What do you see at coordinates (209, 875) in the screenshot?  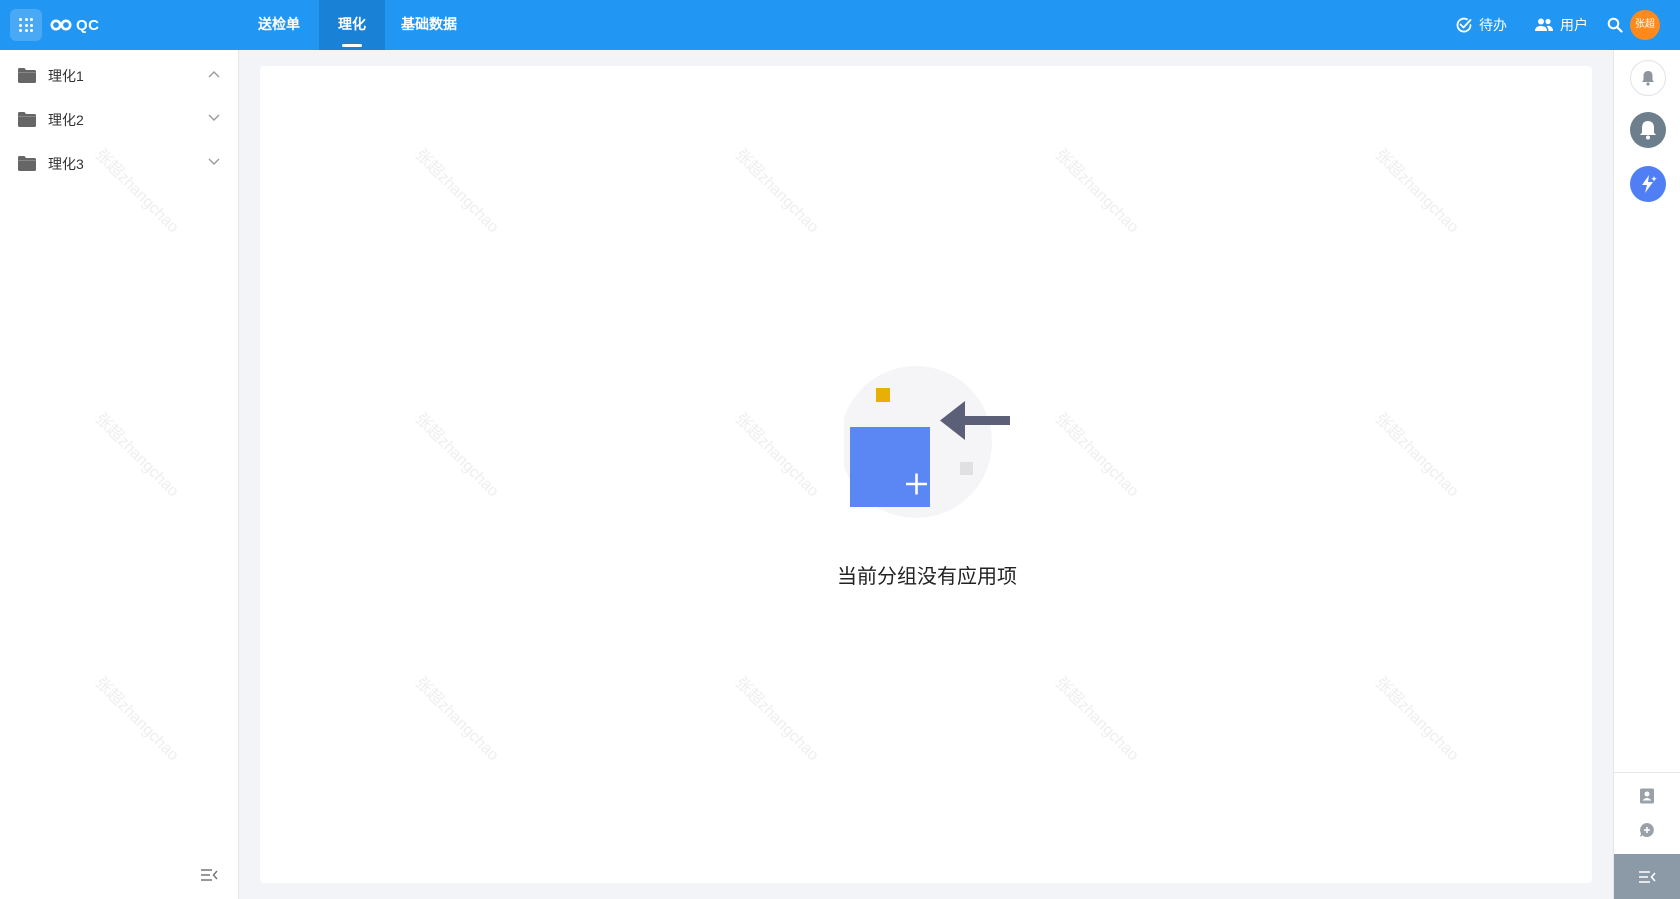 I see `collapse-sidebar-icon` at bounding box center [209, 875].